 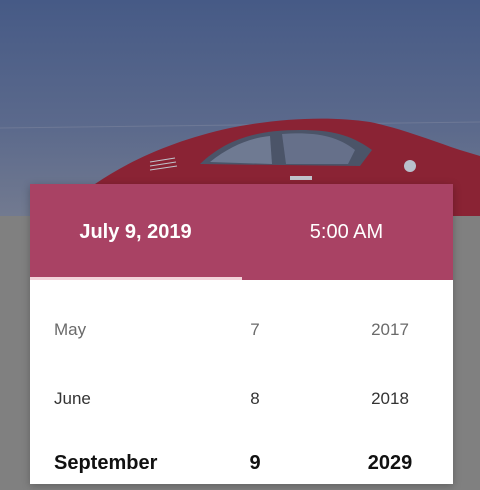 I want to click on year-option-selected: 2029, so click(x=390, y=463).